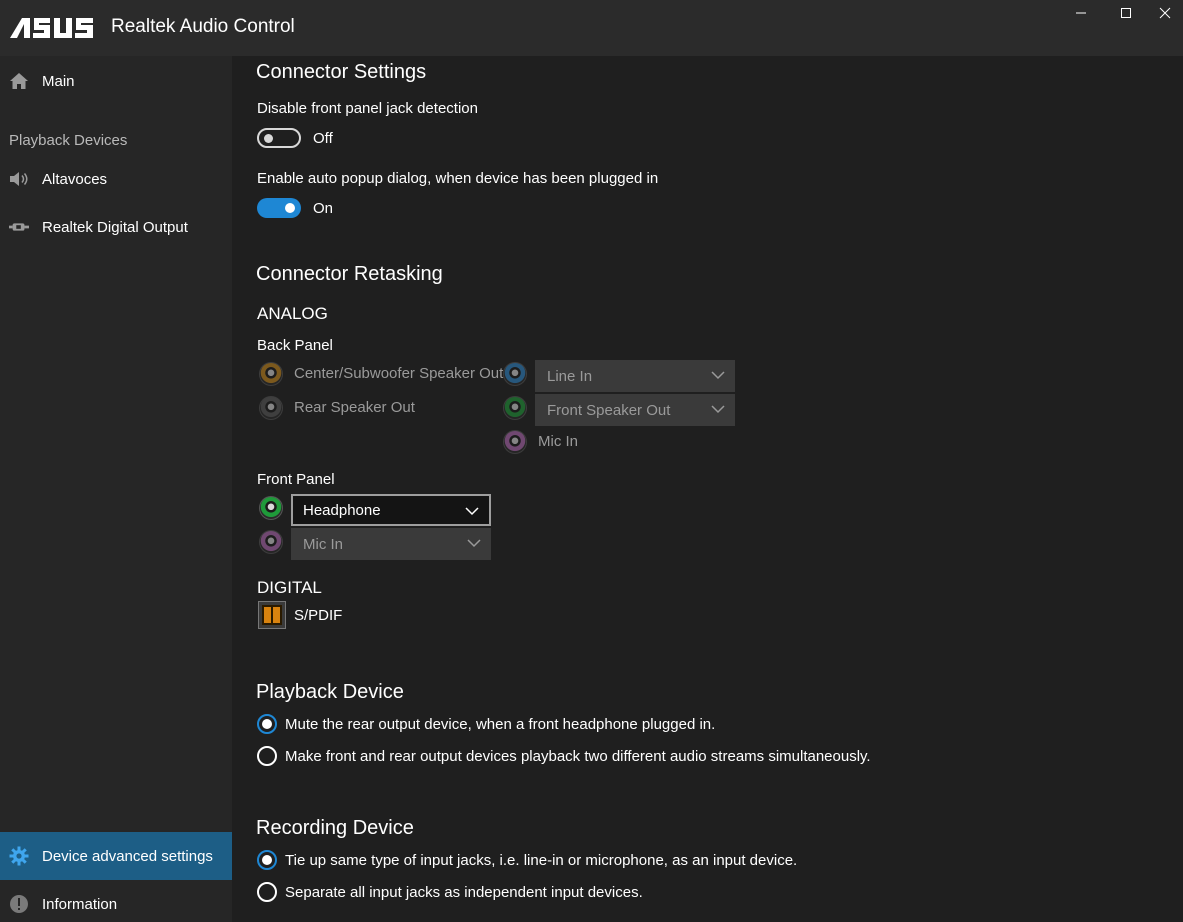  I want to click on title-bar: Realtek Audio Control, so click(591, 28).